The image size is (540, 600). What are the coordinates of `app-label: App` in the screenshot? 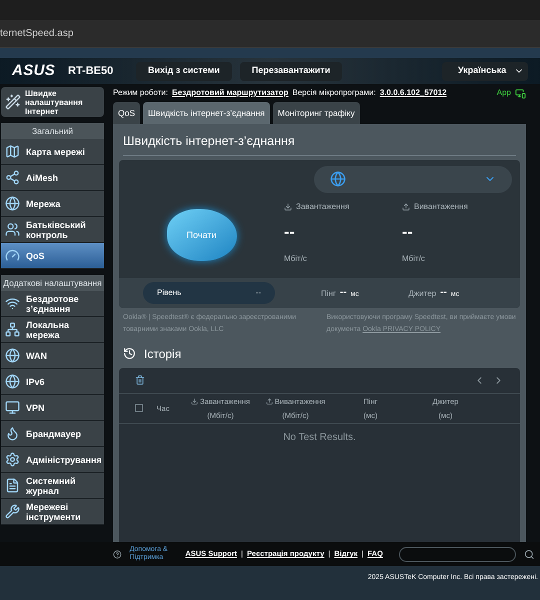 It's located at (503, 93).